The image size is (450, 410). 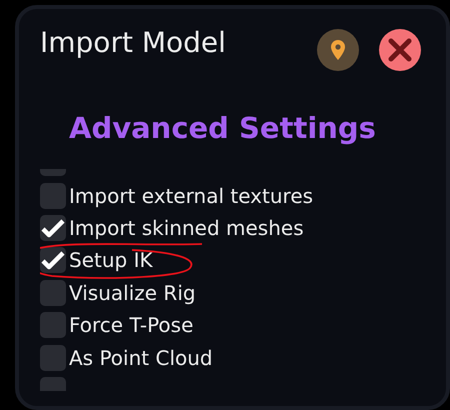 What do you see at coordinates (133, 42) in the screenshot?
I see `window-title: Import Model` at bounding box center [133, 42].